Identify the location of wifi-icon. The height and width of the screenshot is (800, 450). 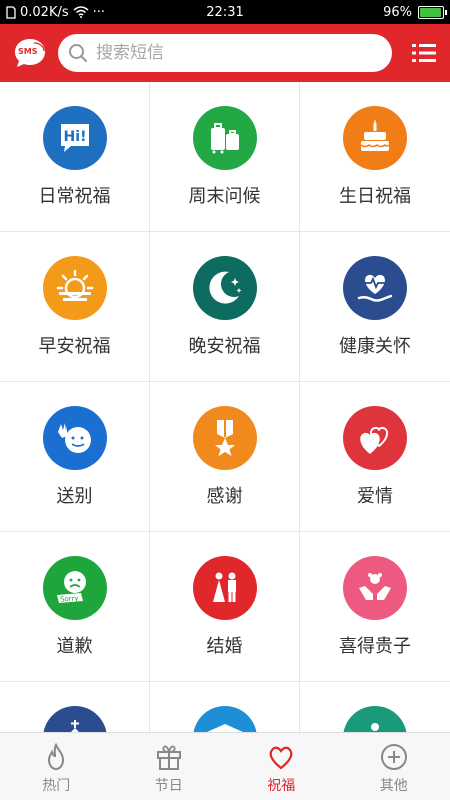
(81, 12).